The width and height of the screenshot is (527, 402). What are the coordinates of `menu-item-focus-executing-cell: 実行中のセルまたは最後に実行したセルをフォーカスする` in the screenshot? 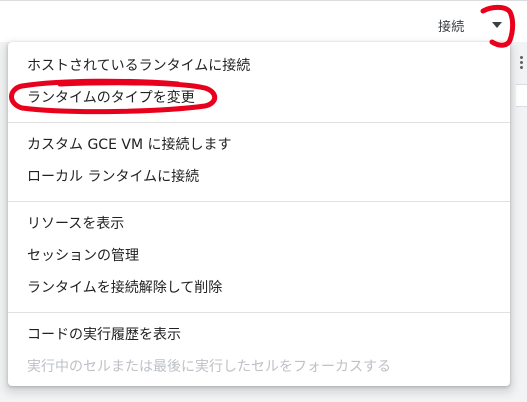 It's located at (209, 367).